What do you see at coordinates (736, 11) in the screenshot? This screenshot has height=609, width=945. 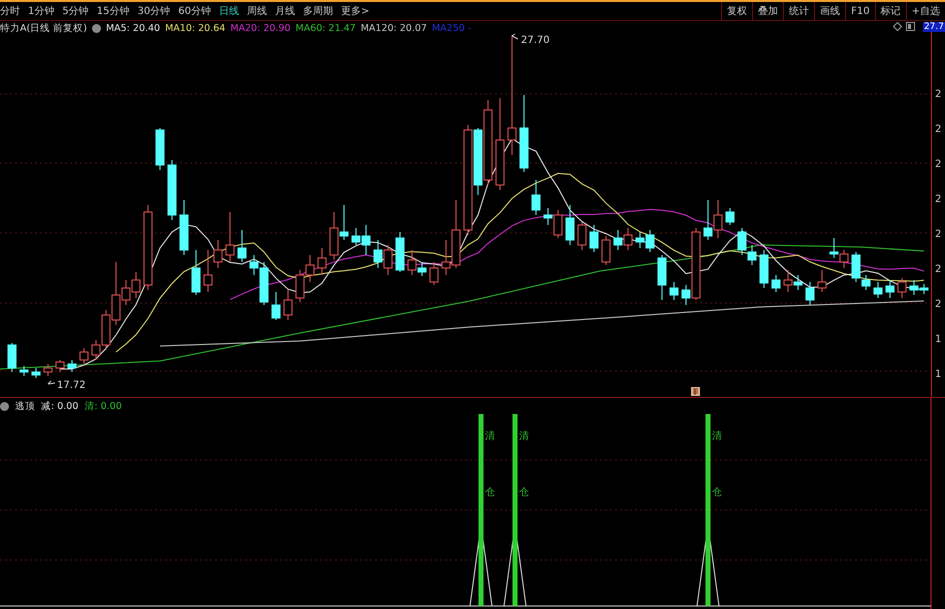 I see `toolbar-button: 复权` at bounding box center [736, 11].